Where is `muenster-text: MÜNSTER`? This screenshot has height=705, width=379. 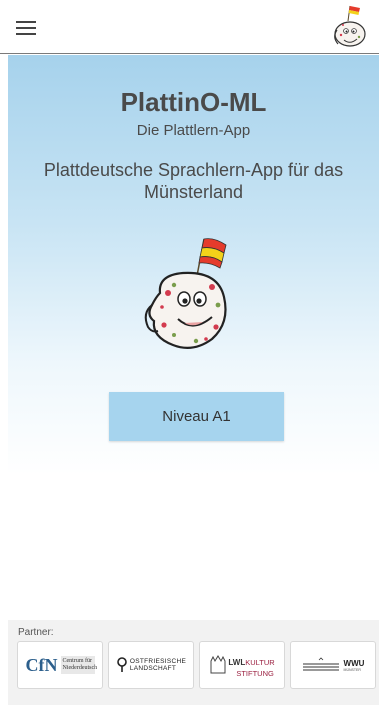
muenster-text: MÜNSTER is located at coordinates (352, 669).